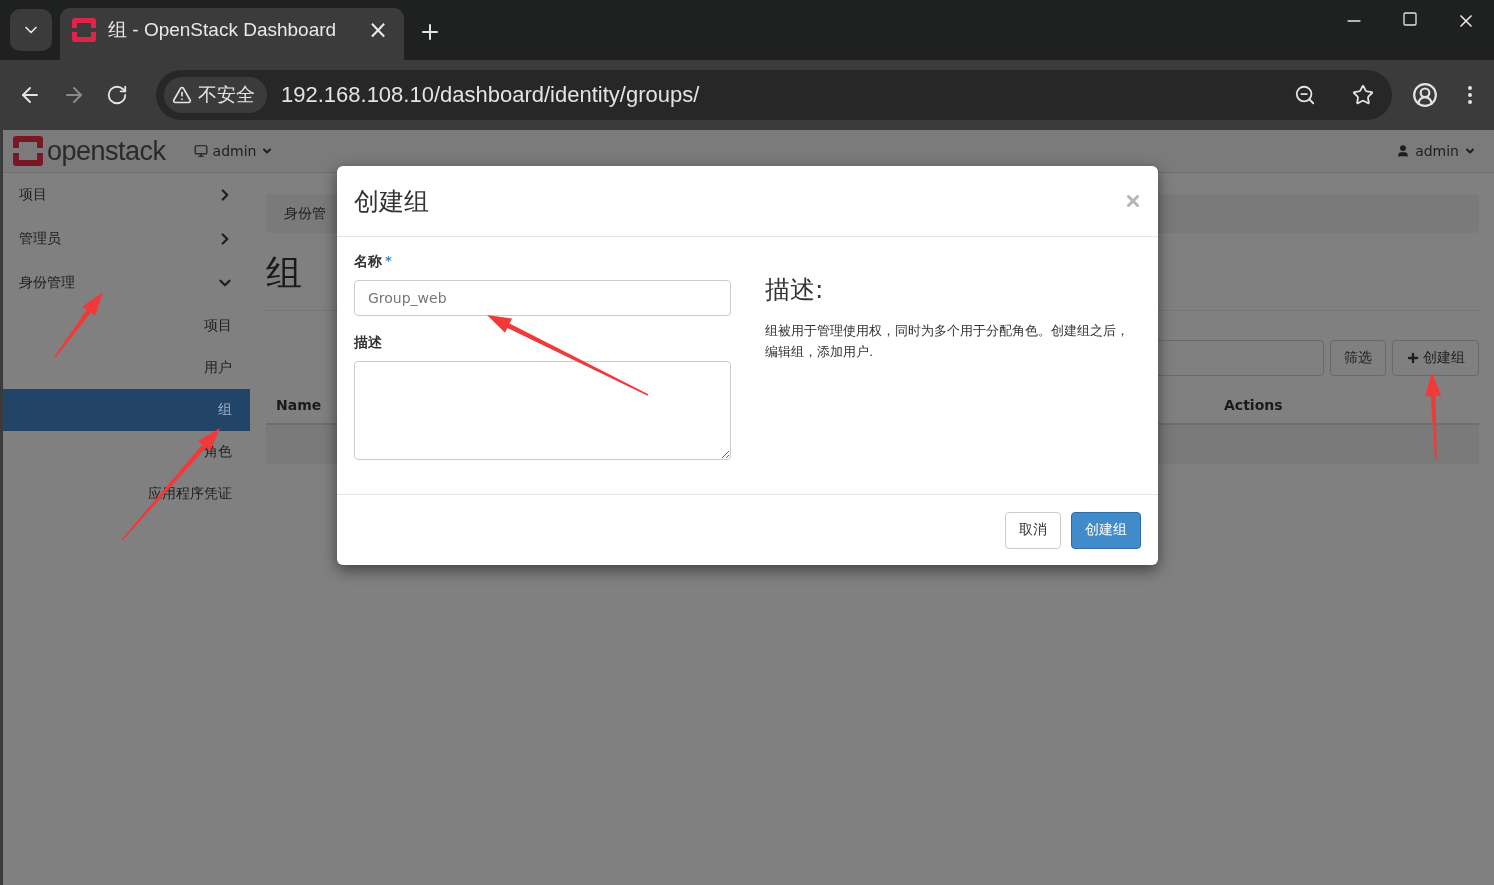  I want to click on profile-icon, so click(1425, 95).